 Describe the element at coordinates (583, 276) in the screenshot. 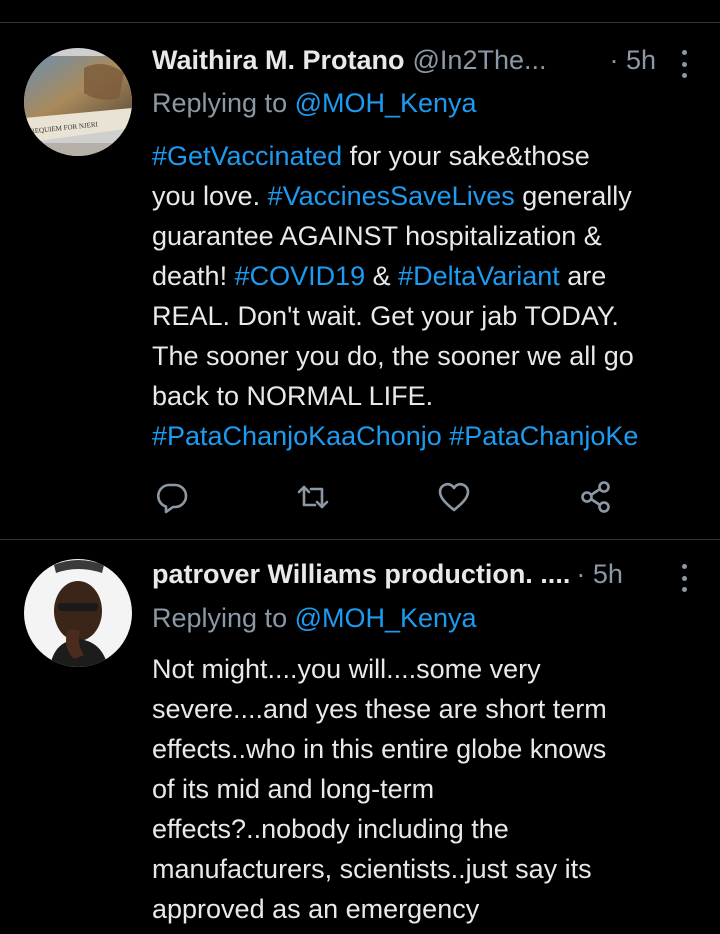

I see `tweet-text-segment: are` at that location.